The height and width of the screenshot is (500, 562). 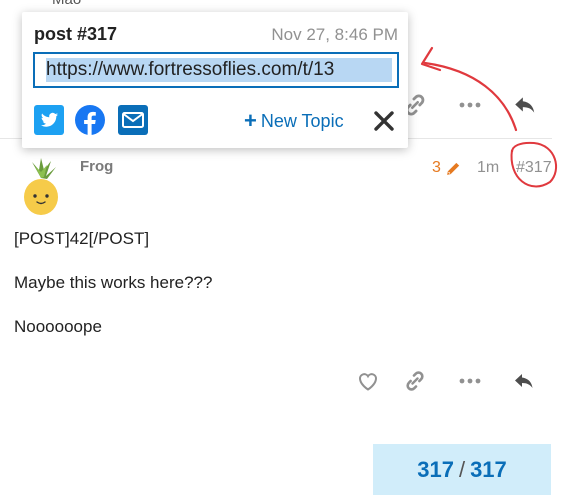 I want to click on new-topic-button: + New Topic, so click(x=294, y=121).